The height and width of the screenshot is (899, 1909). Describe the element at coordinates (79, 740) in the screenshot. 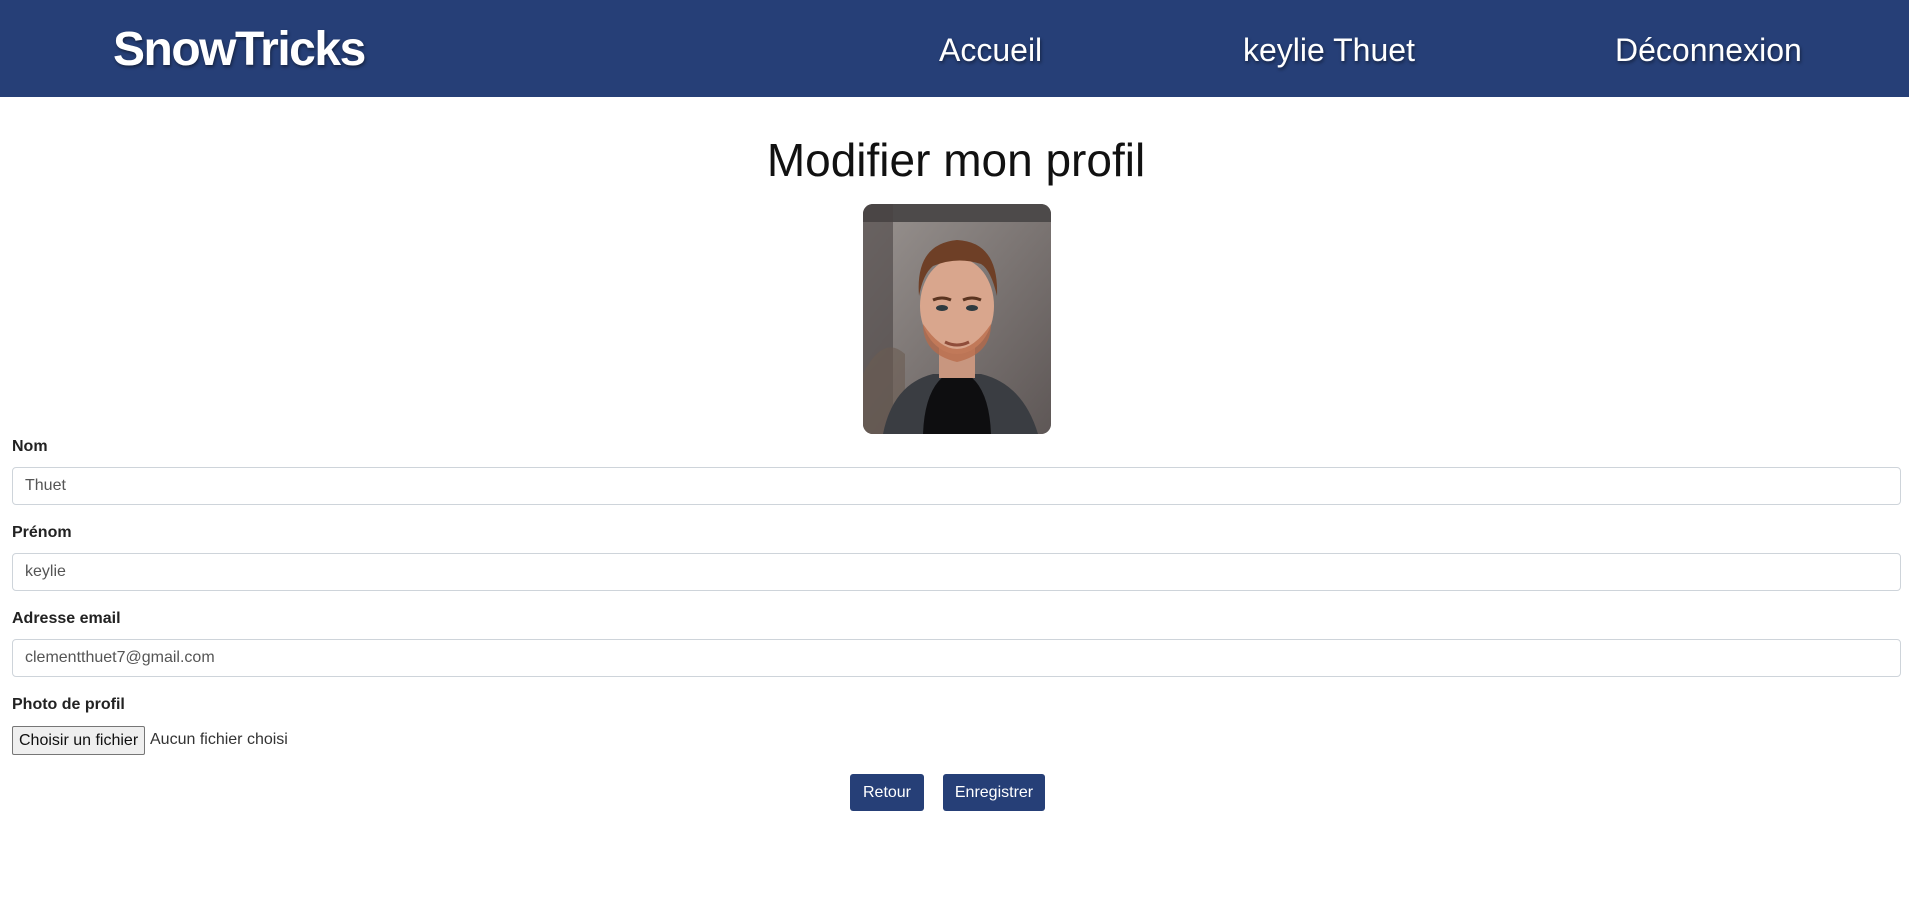

I see `choose-file-button: Choisir un fichier` at that location.